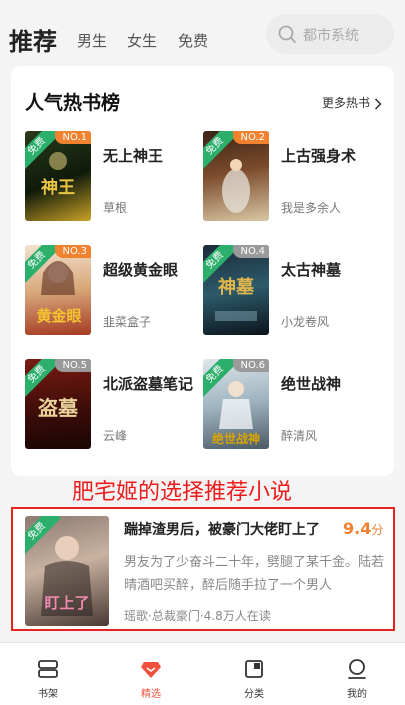 Image resolution: width=405 pixels, height=705 pixels. I want to click on rank-badge: NO.3, so click(72, 251).